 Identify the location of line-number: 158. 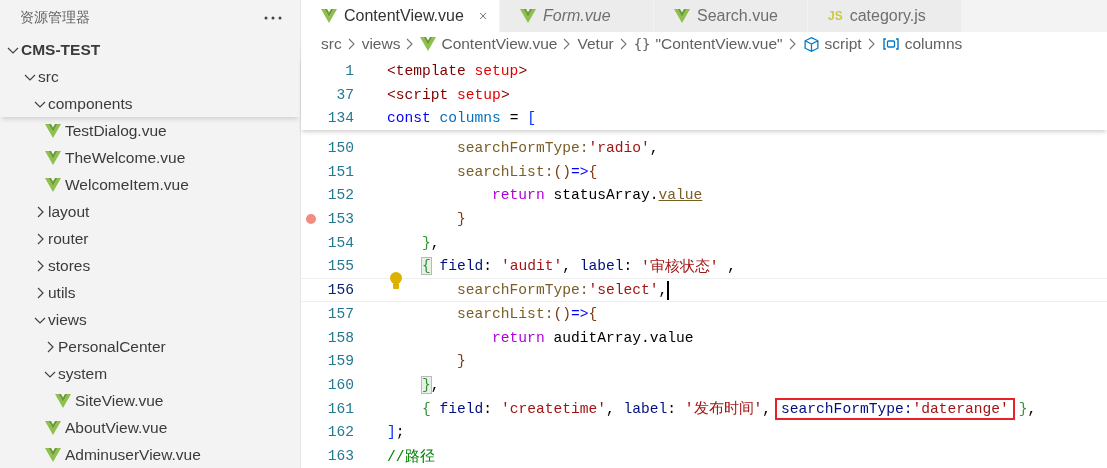
(340, 337).